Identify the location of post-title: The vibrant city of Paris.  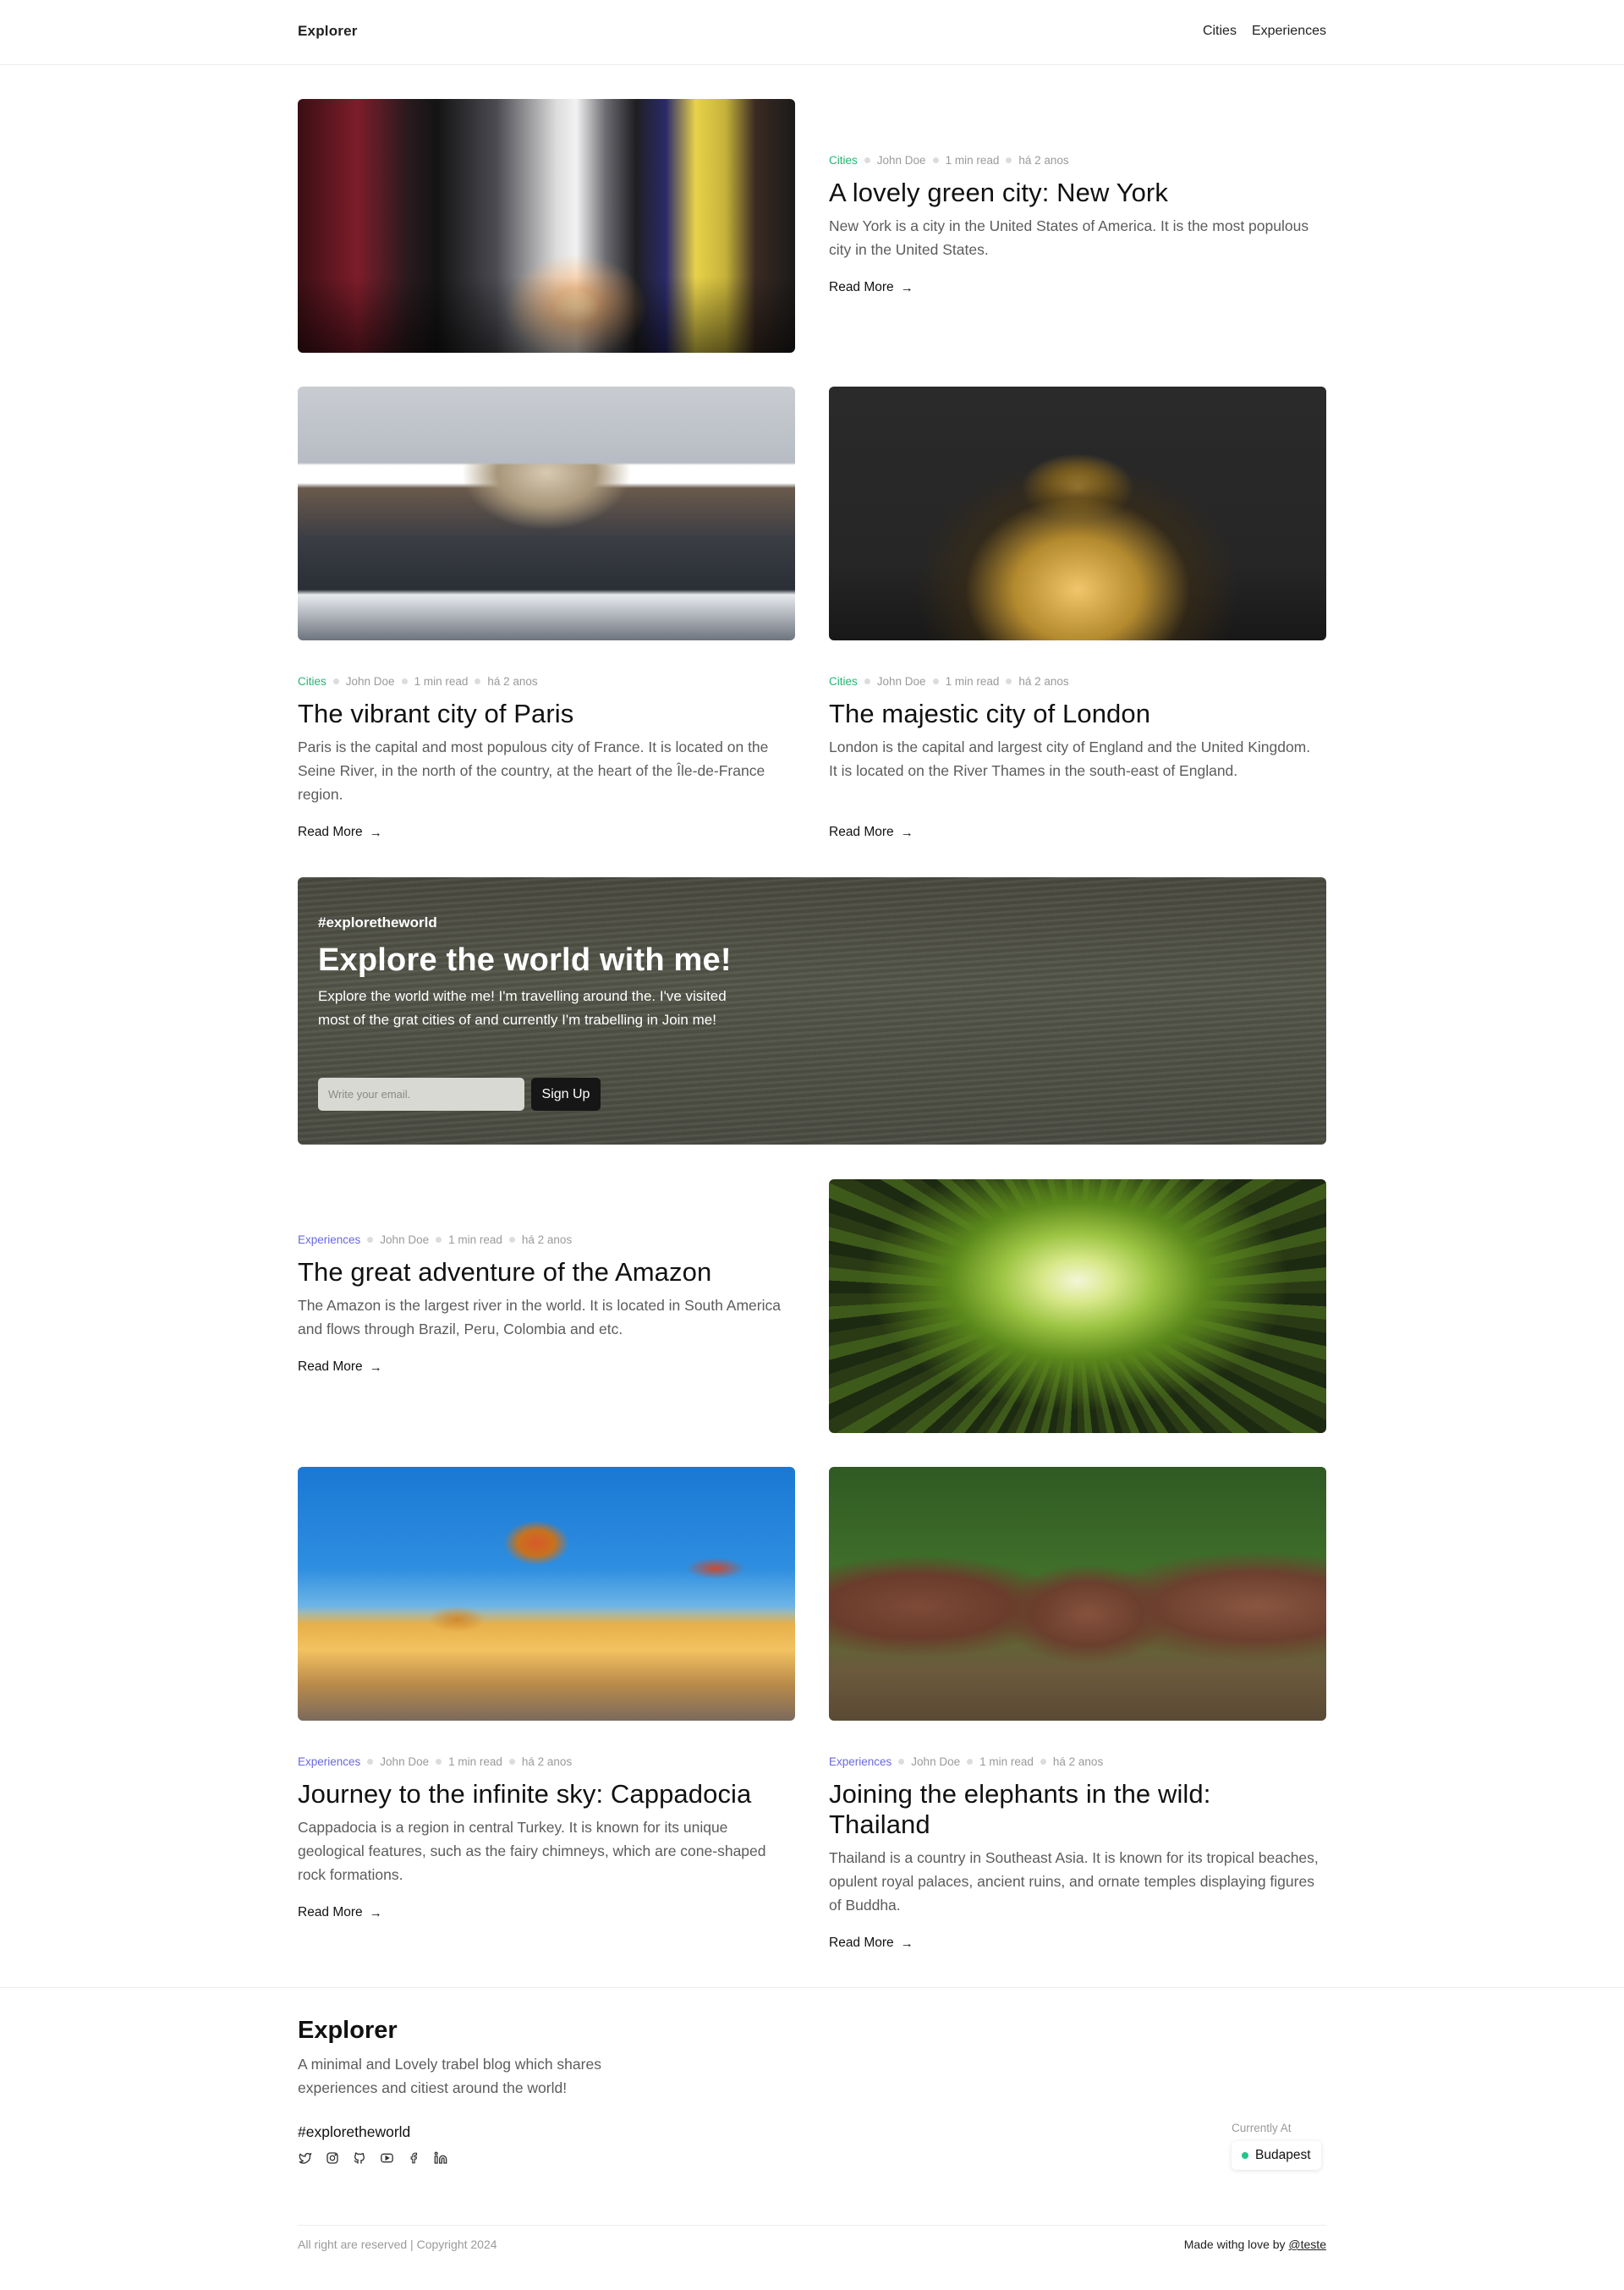
(547, 714).